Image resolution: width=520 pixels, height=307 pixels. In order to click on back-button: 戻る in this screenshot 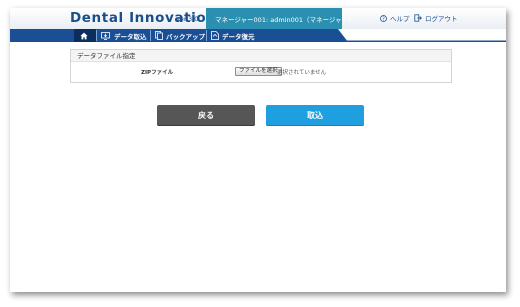, I will do `click(206, 115)`.